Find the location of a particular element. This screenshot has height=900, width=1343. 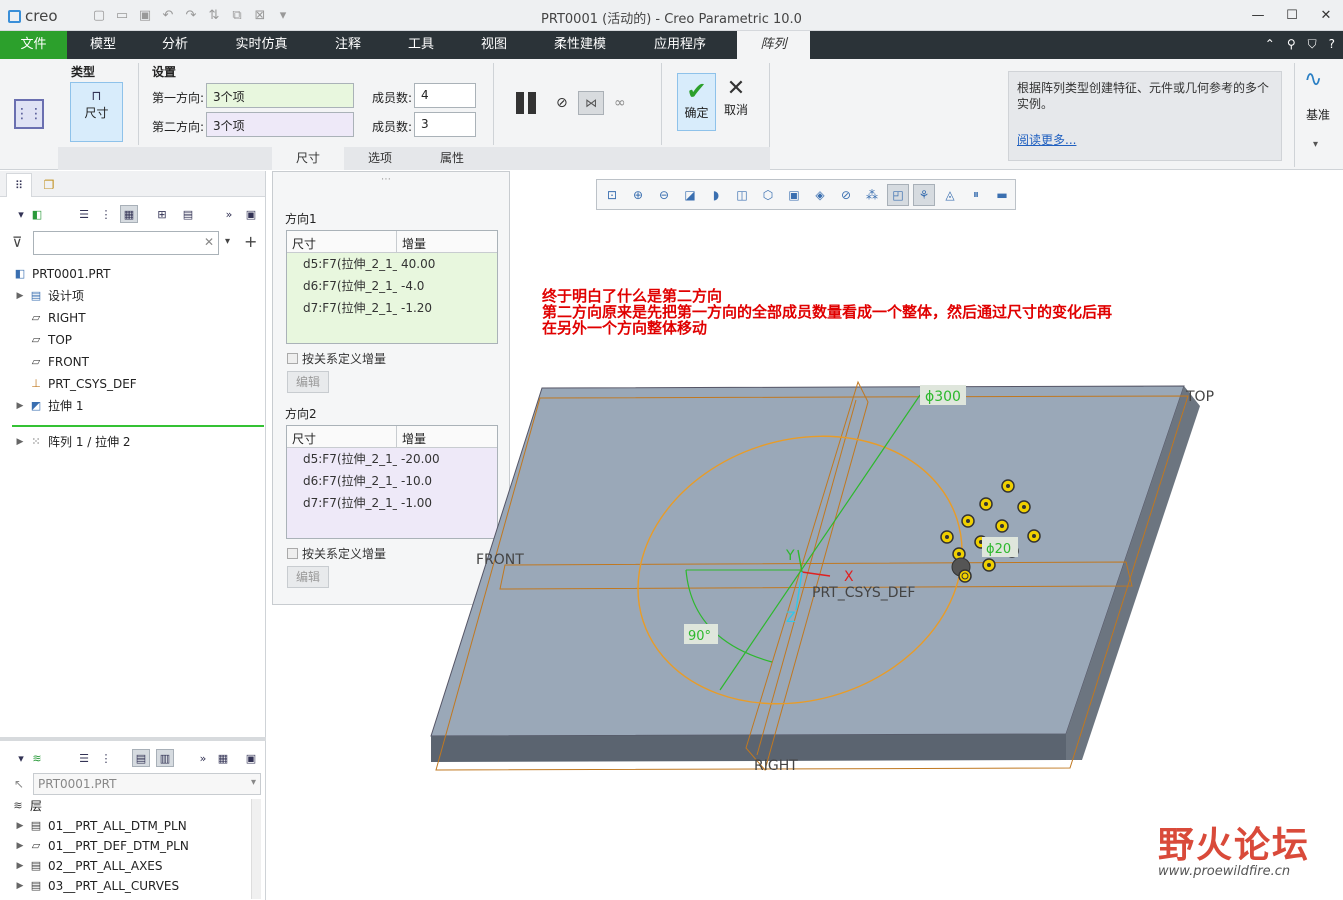

dir2-edit-button: 编辑 is located at coordinates (308, 577).